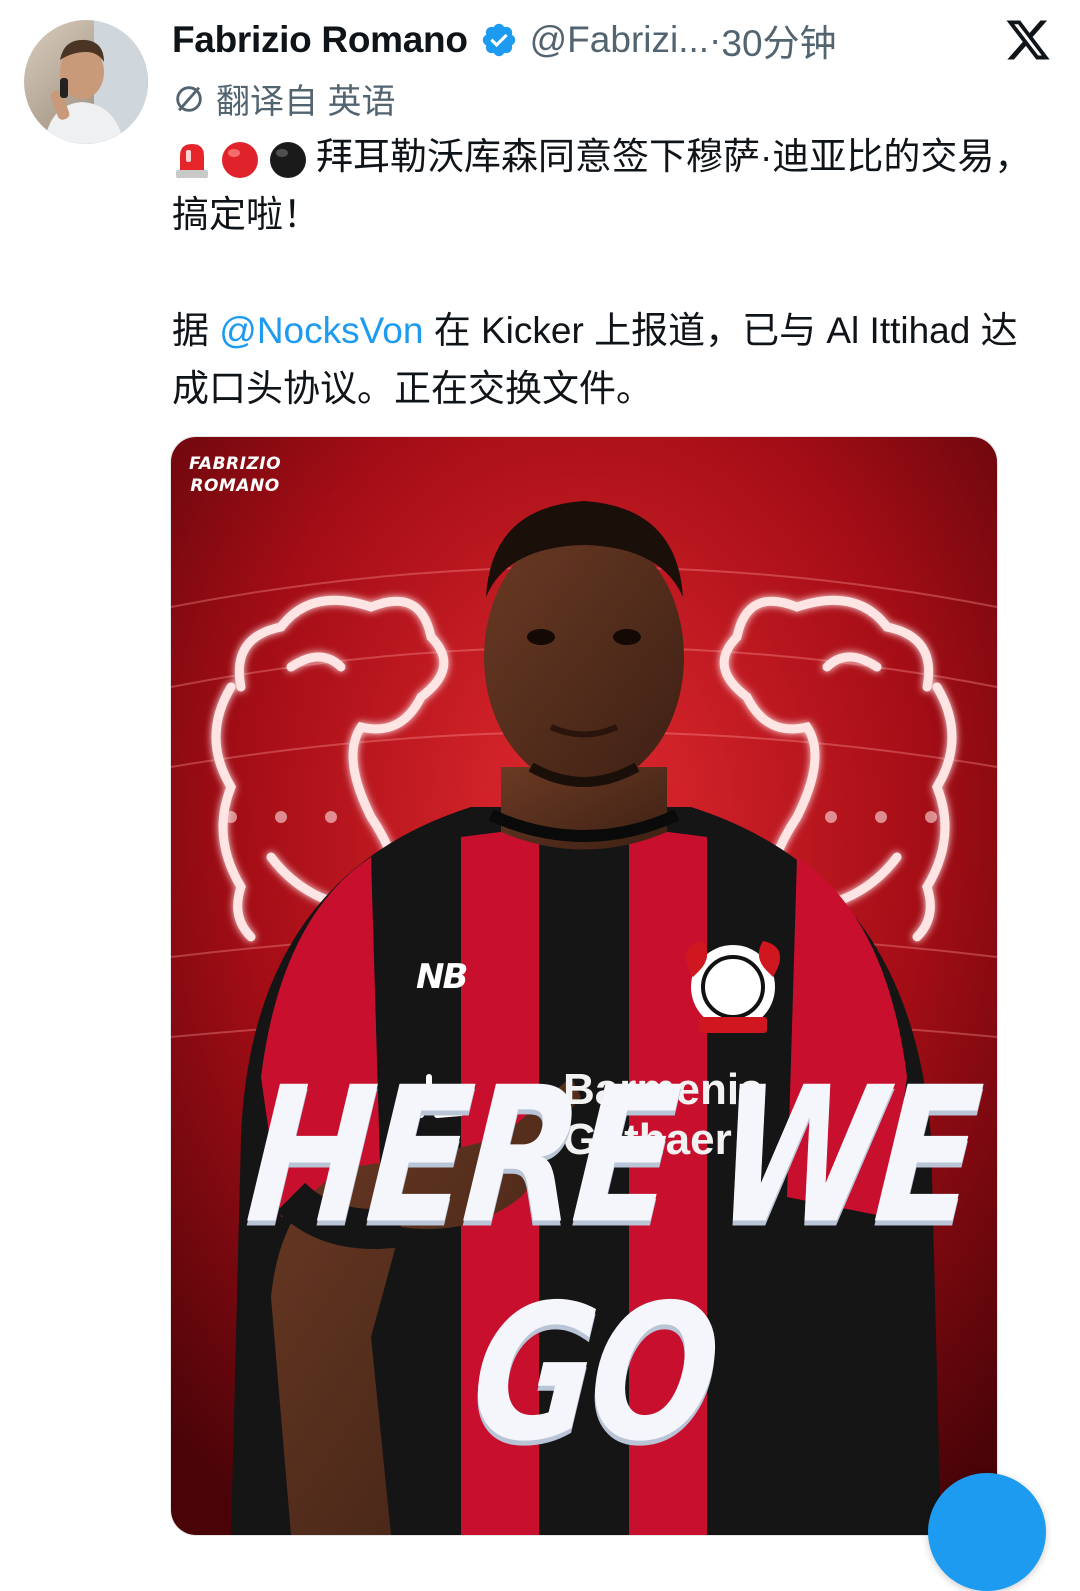 The width and height of the screenshot is (1080, 1591). I want to click on verified-badge-icon, so click(499, 40).